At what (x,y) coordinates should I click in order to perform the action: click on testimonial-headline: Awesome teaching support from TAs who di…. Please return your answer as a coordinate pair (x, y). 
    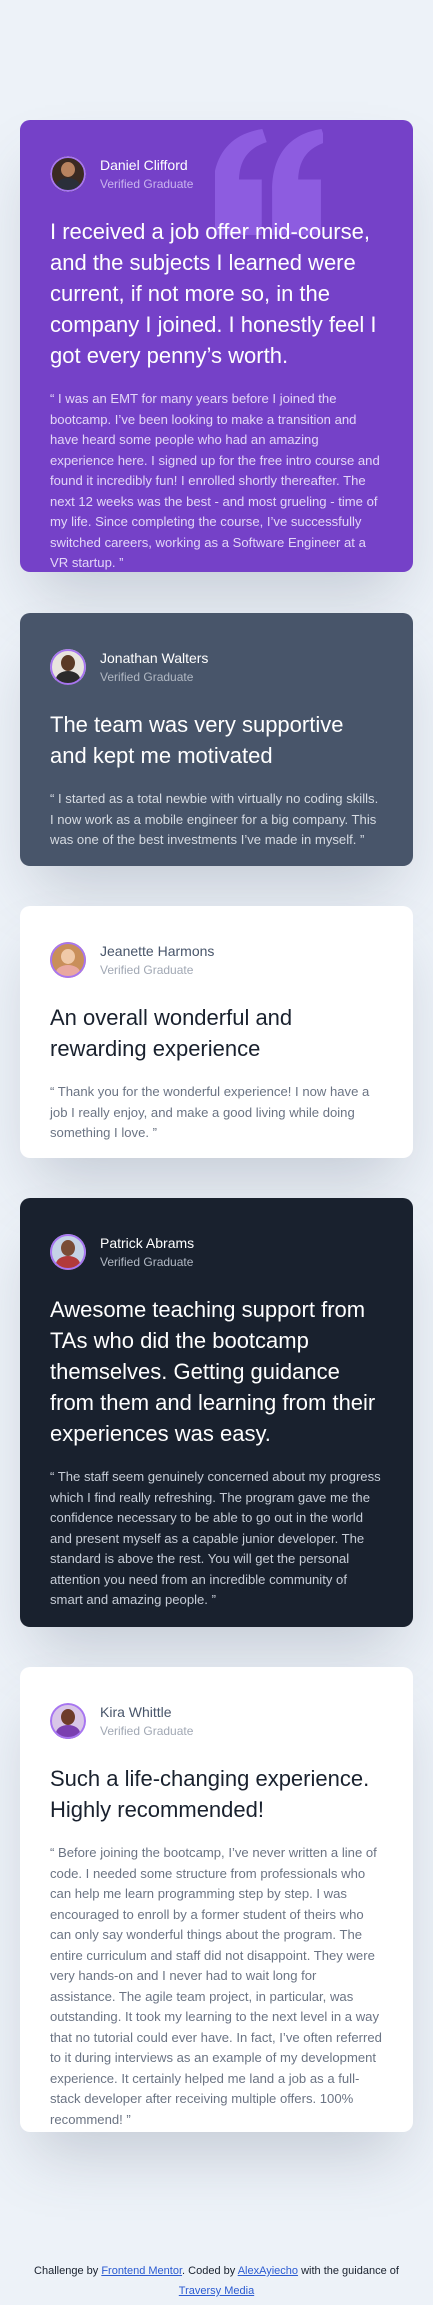
    Looking at the image, I should click on (213, 1371).